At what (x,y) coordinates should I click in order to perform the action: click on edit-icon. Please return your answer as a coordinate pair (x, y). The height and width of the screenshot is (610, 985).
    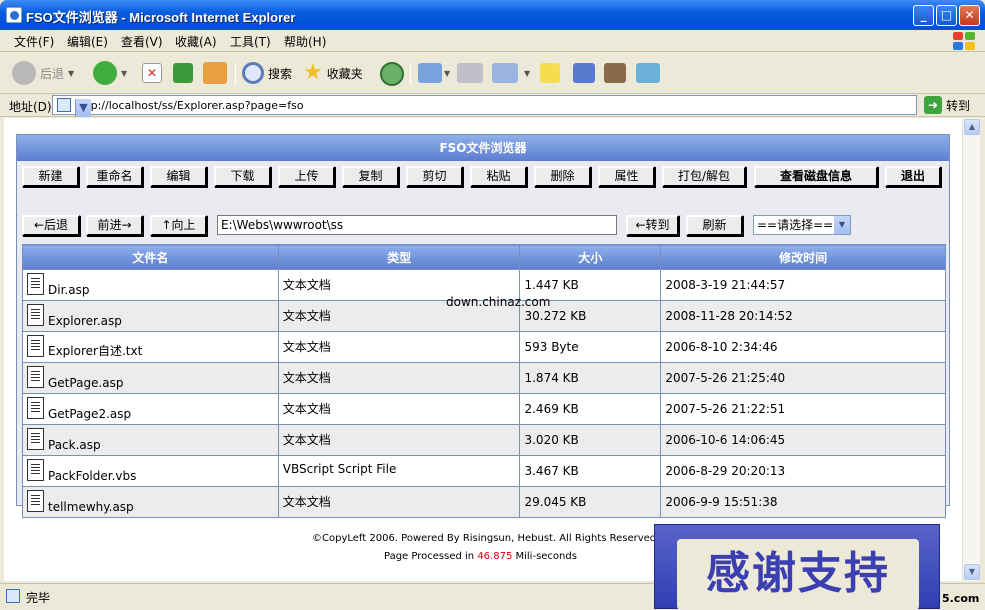
    Looking at the image, I should click on (505, 73).